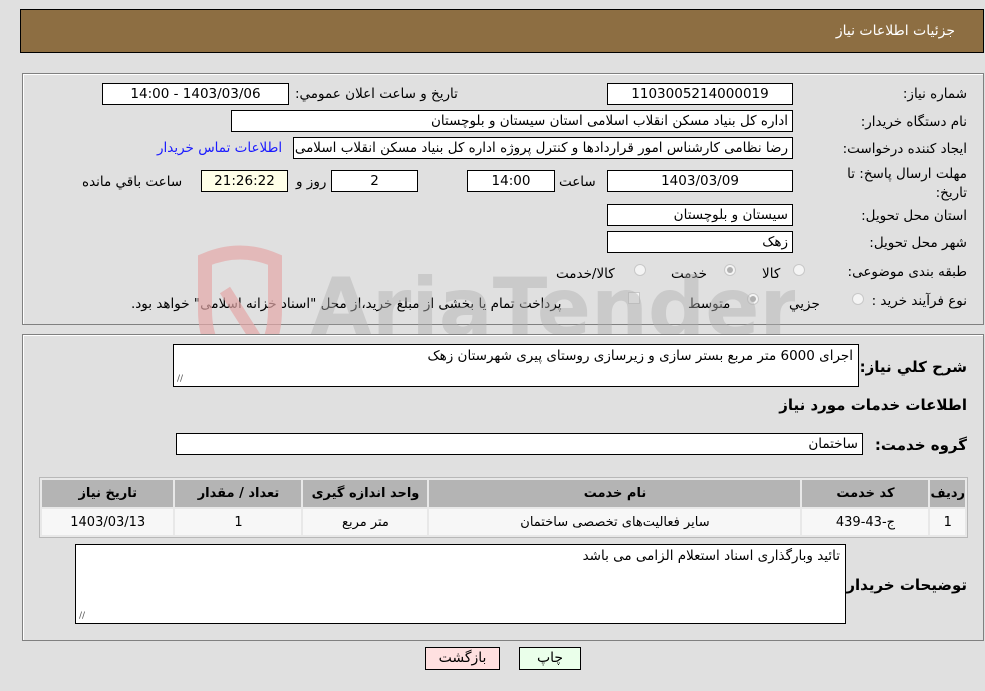  I want to click on category-option-goods: کالا, so click(771, 274).